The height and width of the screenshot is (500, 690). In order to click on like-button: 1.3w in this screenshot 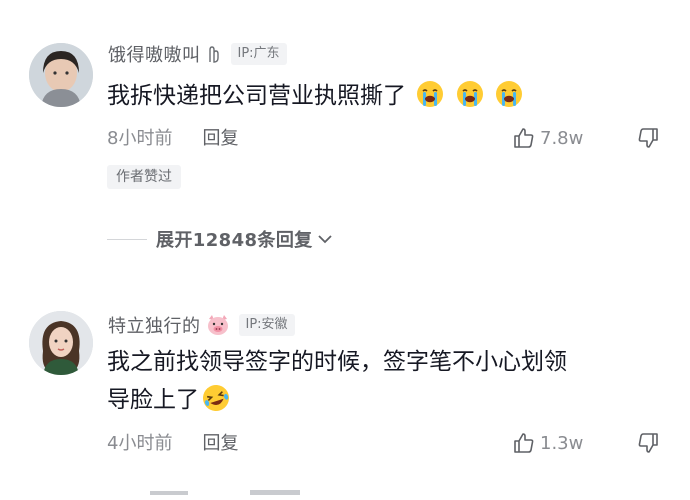, I will do `click(547, 443)`.